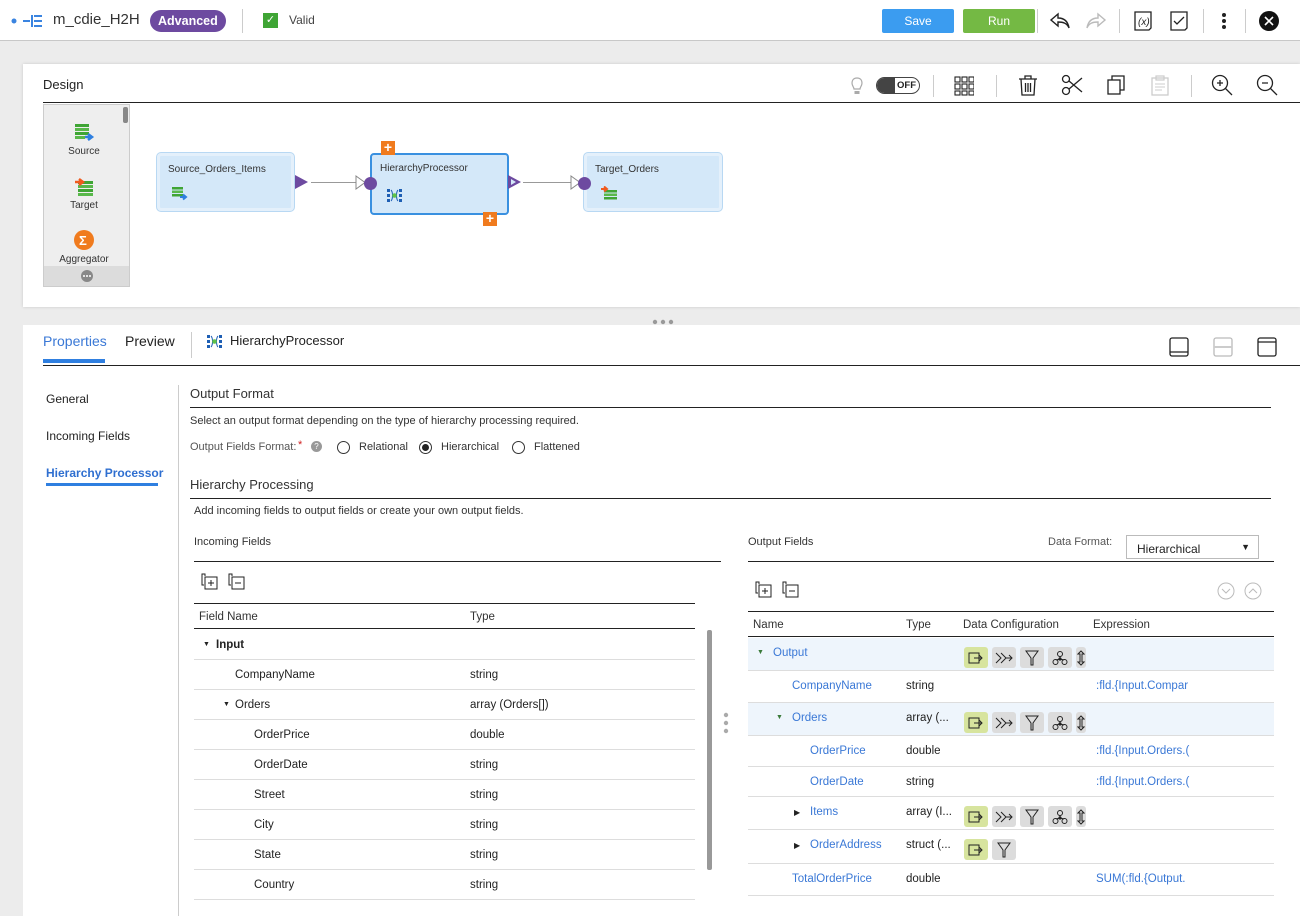 The width and height of the screenshot is (1300, 916). I want to click on output-field-name: CompanyName, so click(832, 686).